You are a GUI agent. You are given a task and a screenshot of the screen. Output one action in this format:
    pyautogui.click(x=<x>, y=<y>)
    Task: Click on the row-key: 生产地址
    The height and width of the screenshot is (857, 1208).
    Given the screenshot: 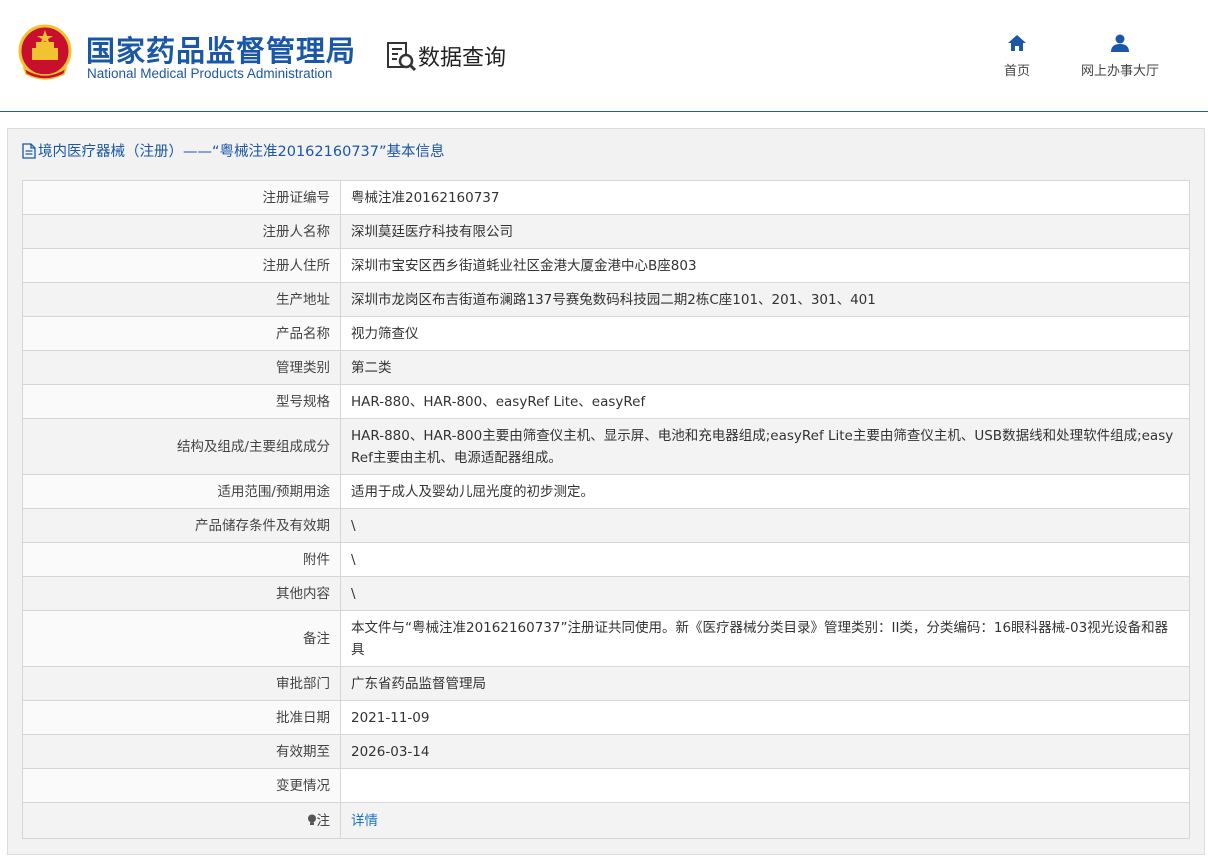 What is the action you would take?
    pyautogui.click(x=181, y=299)
    